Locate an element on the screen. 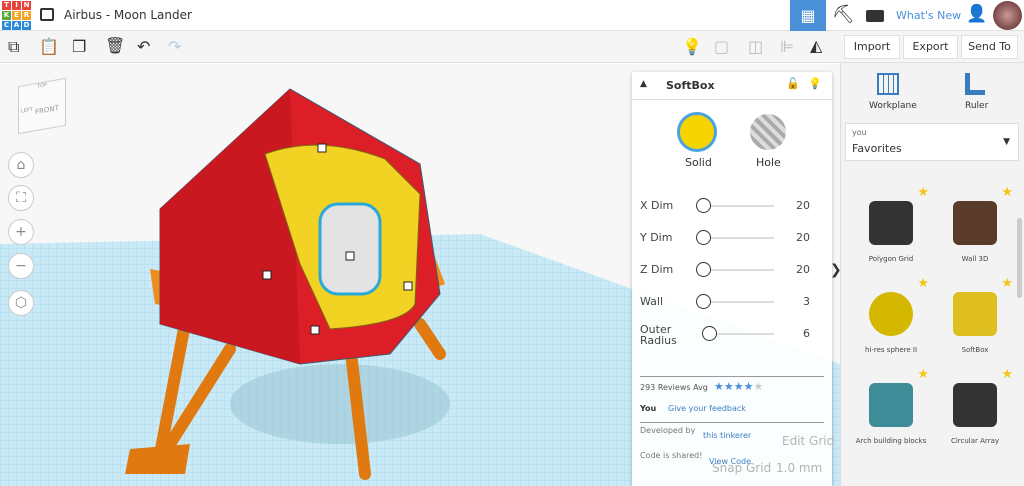 This screenshot has height=486, width=1024. delete-icon: 🗑 is located at coordinates (115, 46).